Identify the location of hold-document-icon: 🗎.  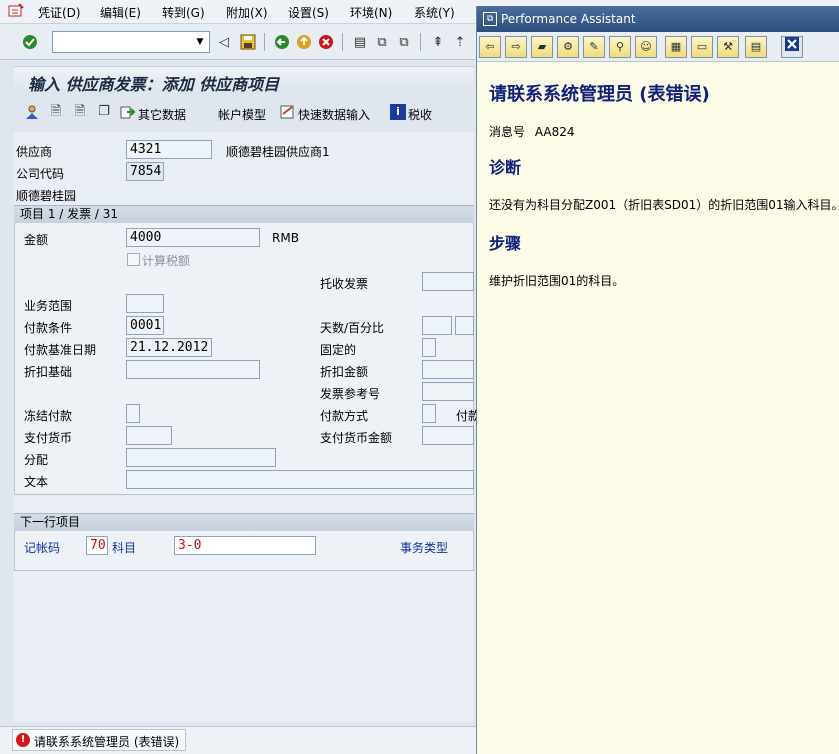
(56, 112).